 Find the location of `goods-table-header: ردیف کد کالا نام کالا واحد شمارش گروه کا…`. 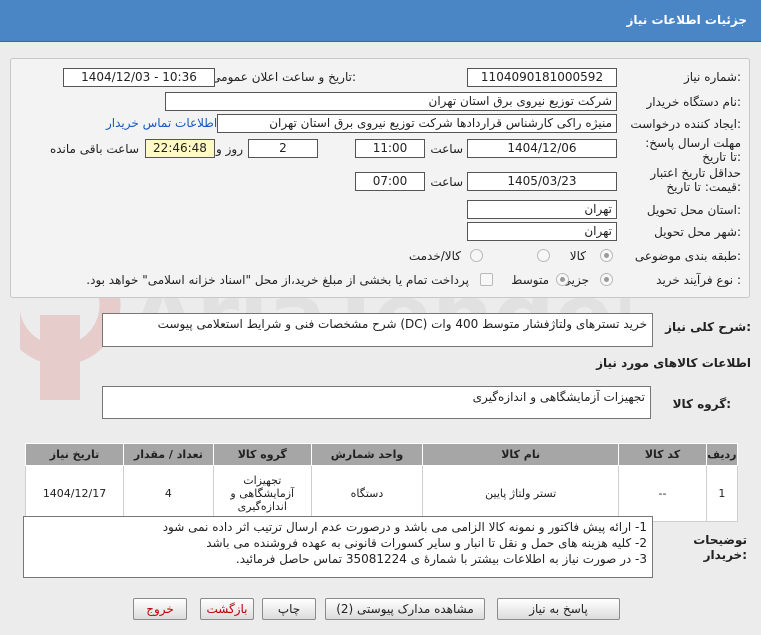

goods-table-header: ردیف کد کالا نام کالا واحد شمارش گروه کا… is located at coordinates (381, 454).